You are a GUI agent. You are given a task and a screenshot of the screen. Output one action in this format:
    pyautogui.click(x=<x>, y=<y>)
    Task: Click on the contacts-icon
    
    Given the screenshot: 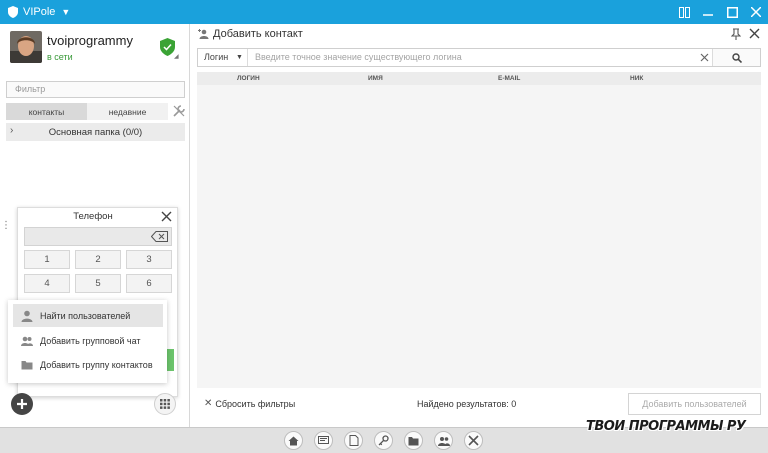 What is the action you would take?
    pyautogui.click(x=443, y=441)
    